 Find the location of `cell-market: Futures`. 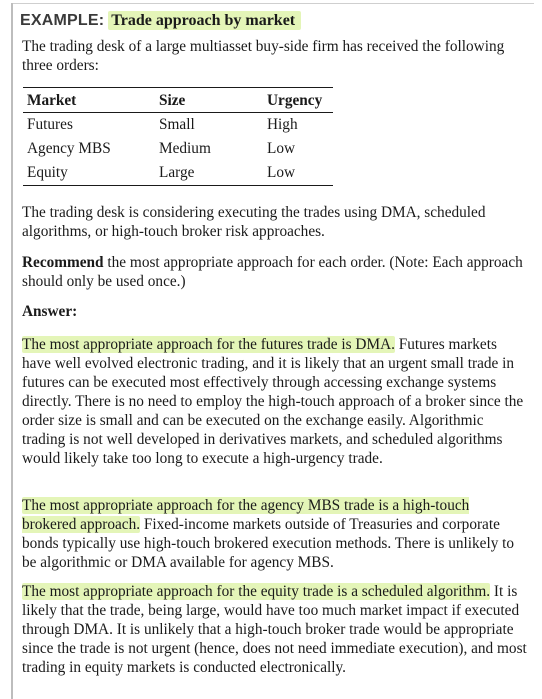

cell-market: Futures is located at coordinates (50, 124).